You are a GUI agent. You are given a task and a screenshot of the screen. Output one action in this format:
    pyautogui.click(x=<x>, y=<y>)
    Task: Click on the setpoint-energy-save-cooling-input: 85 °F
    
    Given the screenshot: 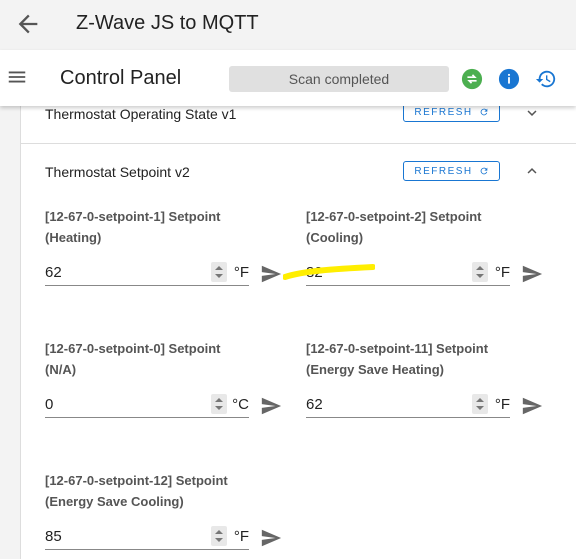 What is the action you would take?
    pyautogui.click(x=147, y=537)
    